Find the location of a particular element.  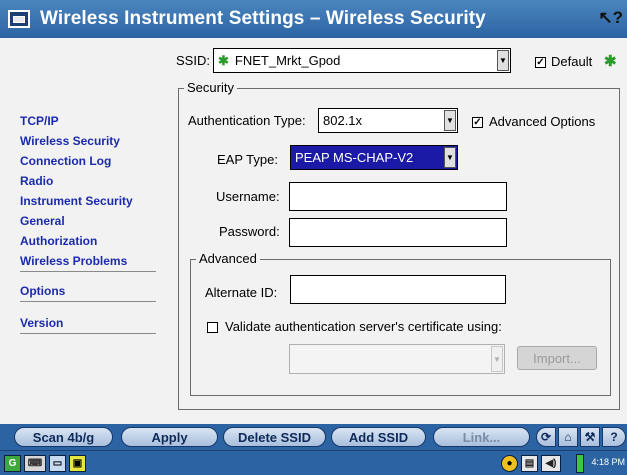

advanced-options-label: Advanced Options is located at coordinates (542, 121).